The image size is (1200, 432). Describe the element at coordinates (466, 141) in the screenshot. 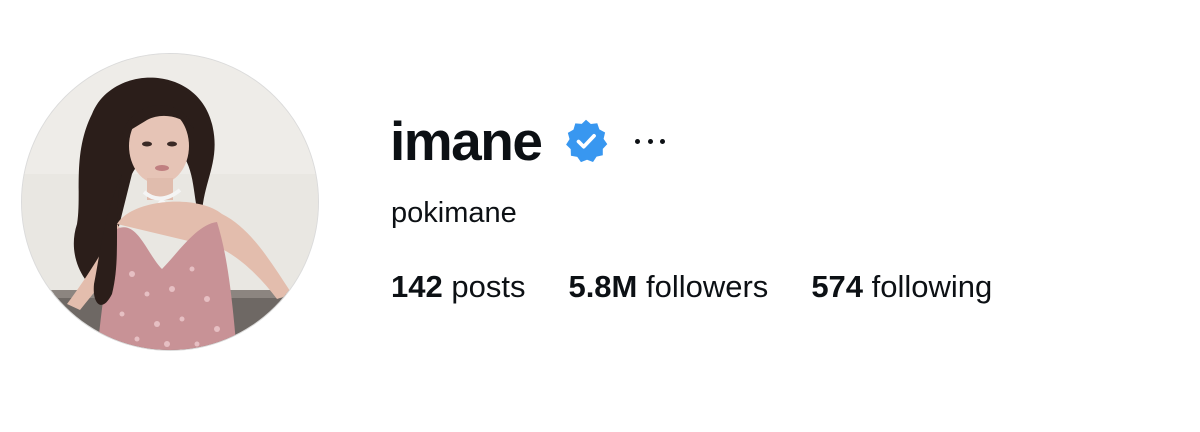

I see `username: imane` at that location.